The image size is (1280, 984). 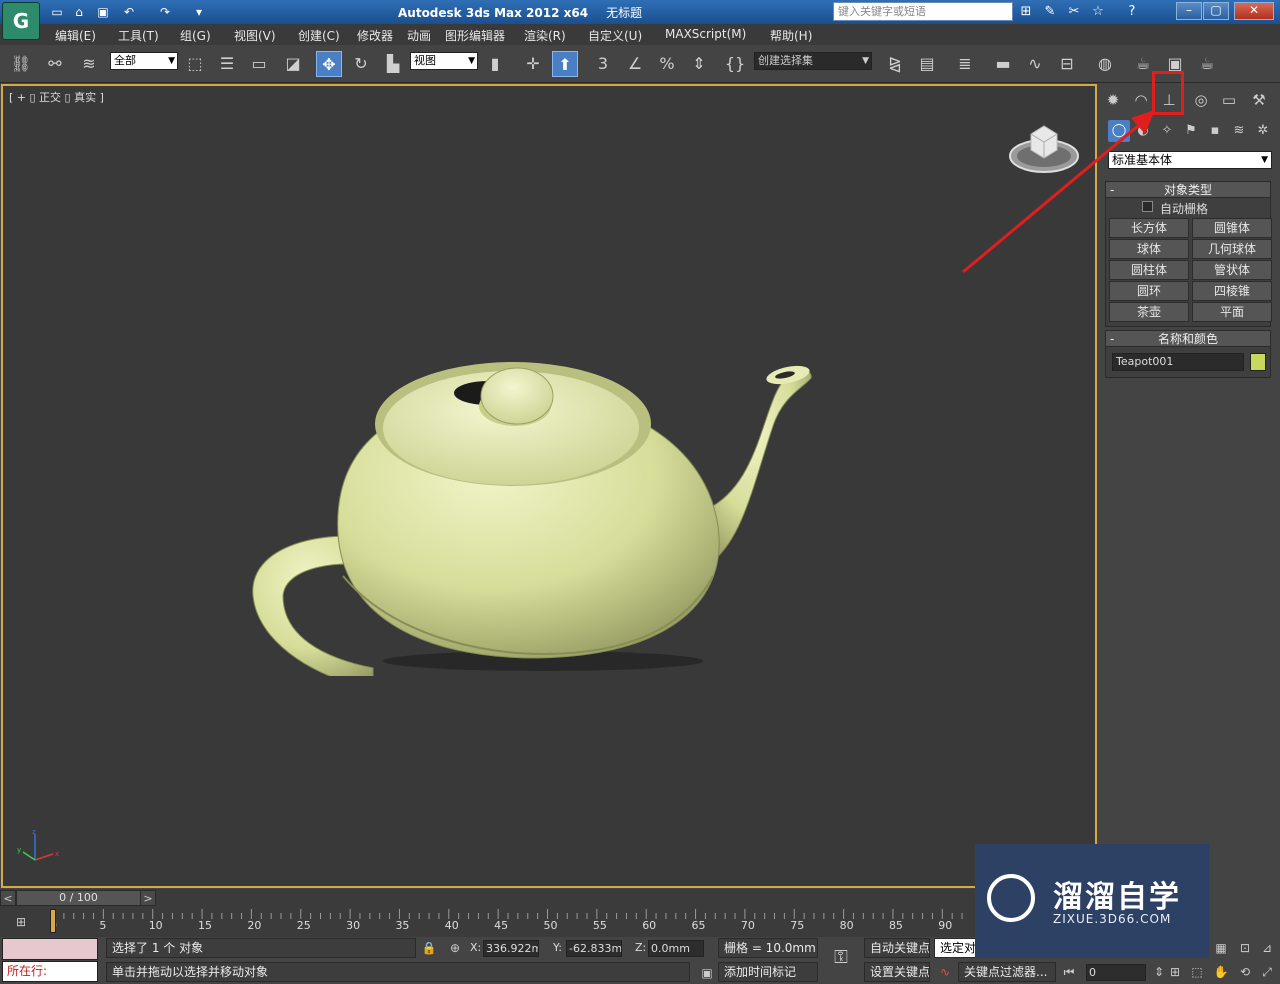 What do you see at coordinates (78, 898) in the screenshot?
I see `time-slider-thumb: 0 / 100` at bounding box center [78, 898].